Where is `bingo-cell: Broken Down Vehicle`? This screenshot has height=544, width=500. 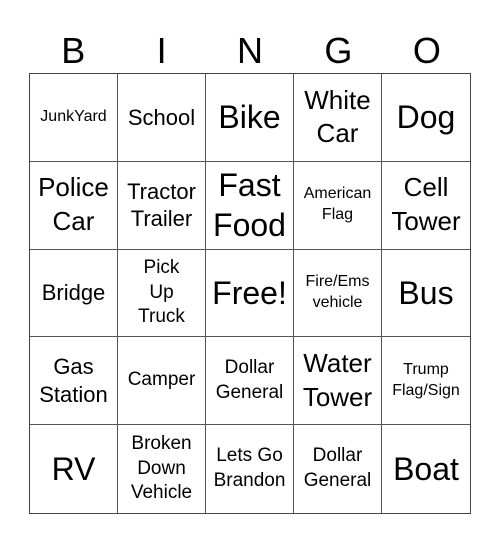 bingo-cell: Broken Down Vehicle is located at coordinates (162, 469).